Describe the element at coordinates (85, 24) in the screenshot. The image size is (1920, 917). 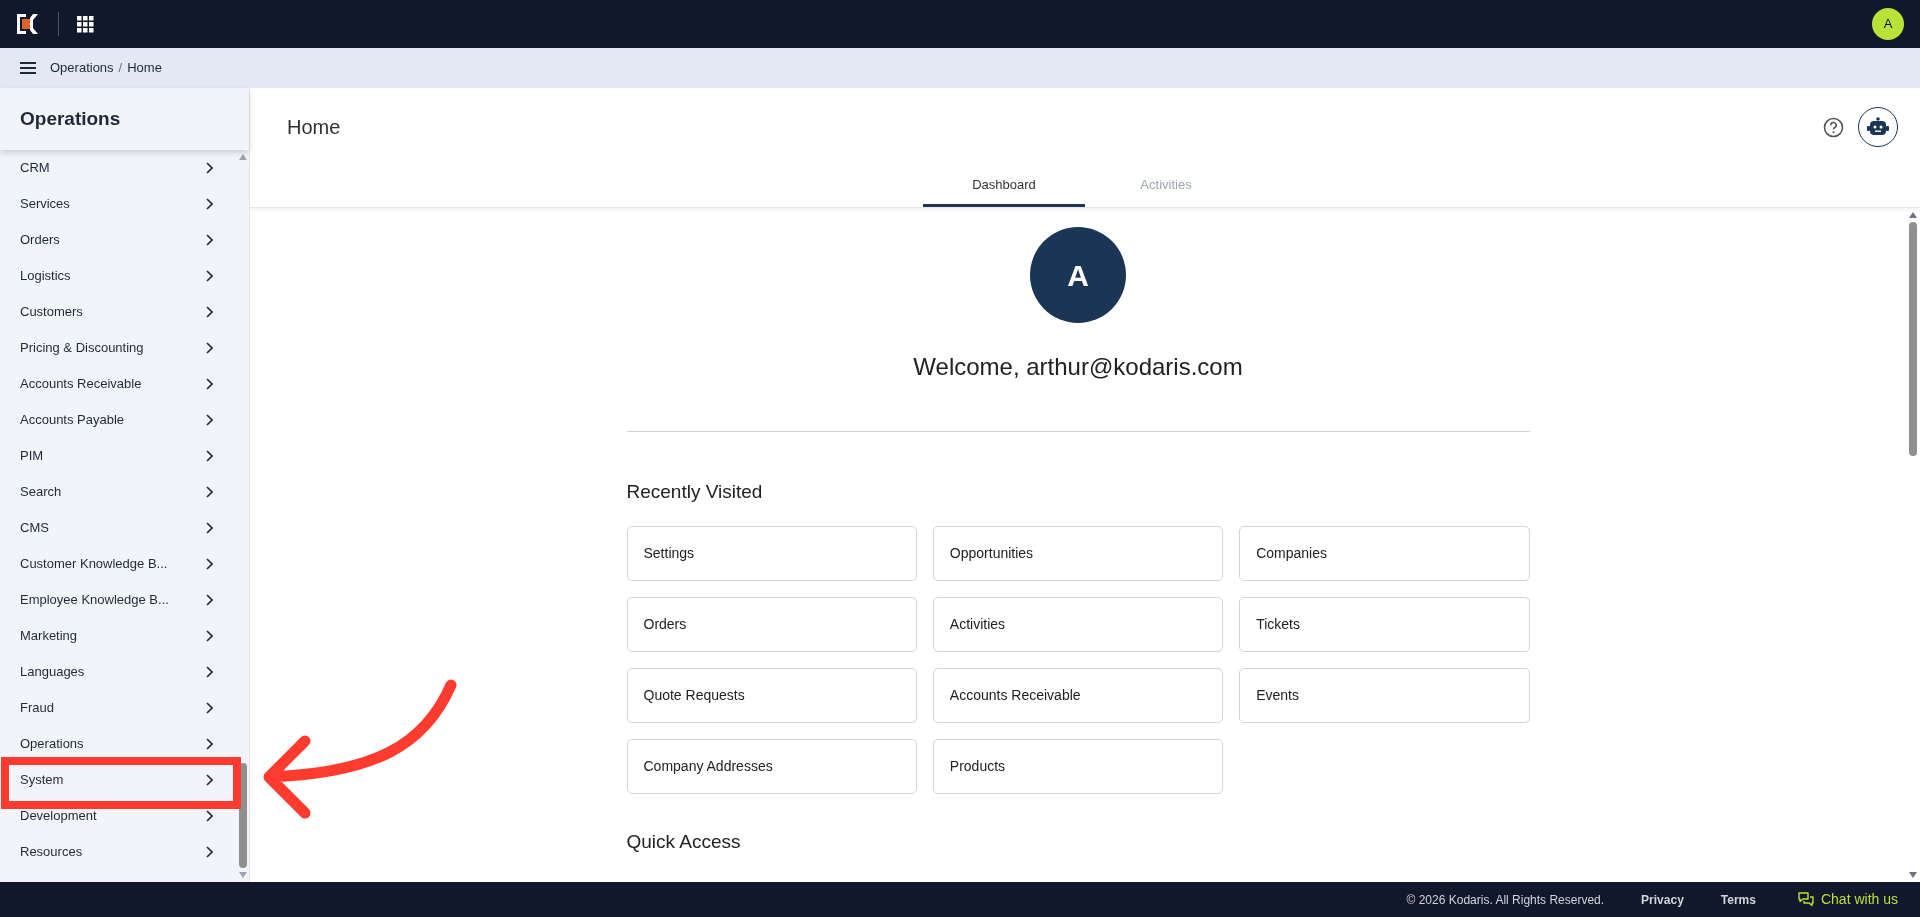
I see `apps-grid-icon` at that location.